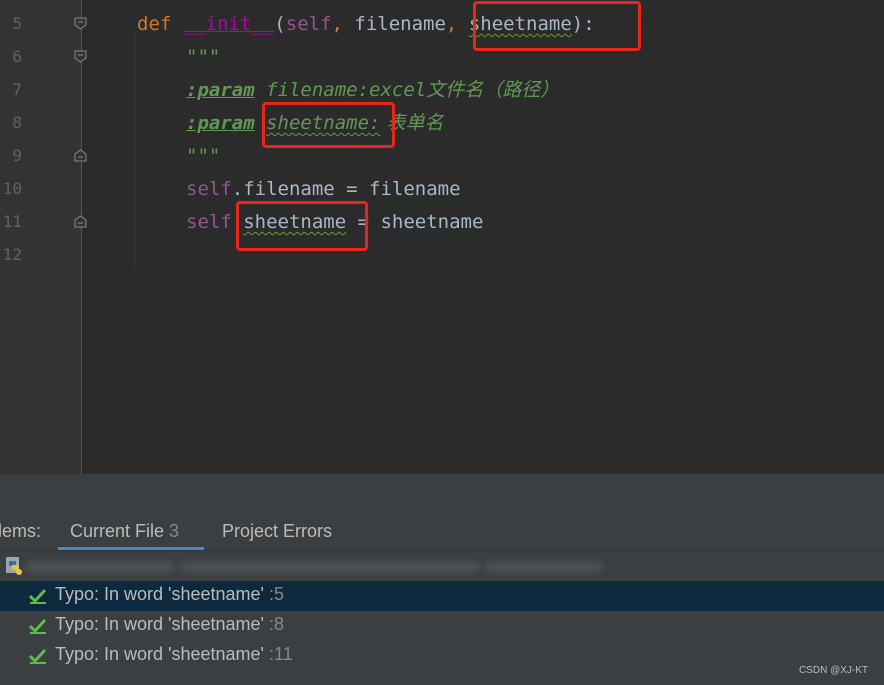  Describe the element at coordinates (14, 566) in the screenshot. I see `python-file-icon` at that location.